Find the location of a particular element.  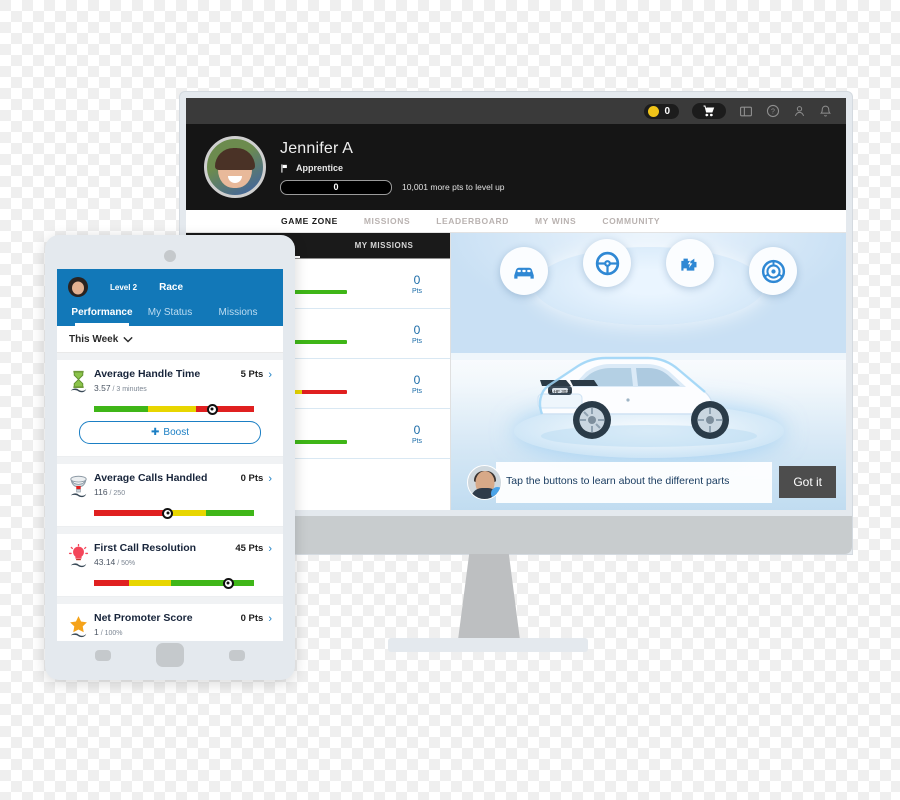

period-filter-label: This Week is located at coordinates (94, 339).